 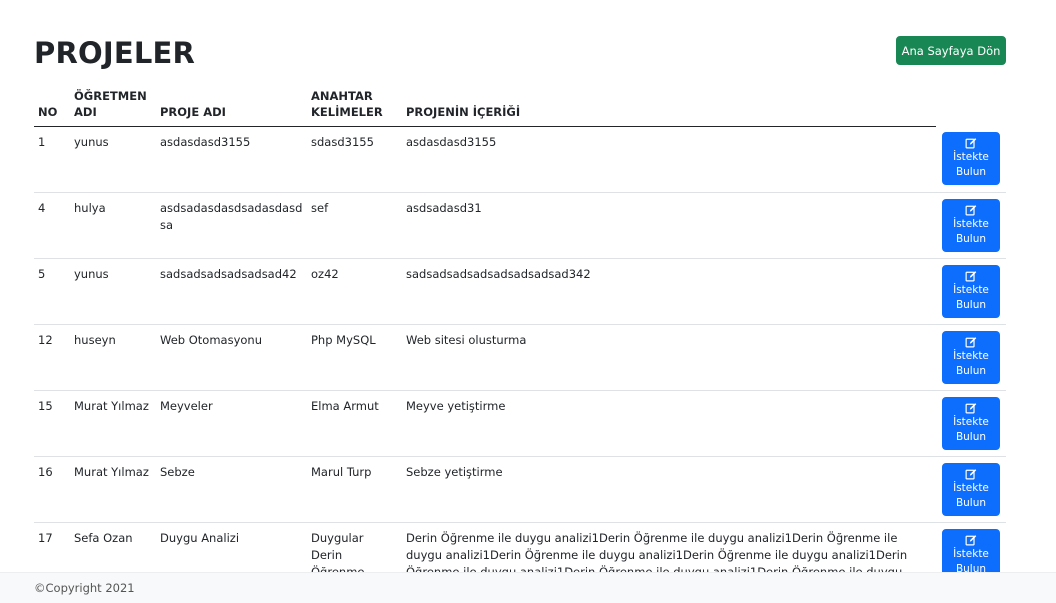 What do you see at coordinates (52, 159) in the screenshot?
I see `cell-no: 1` at bounding box center [52, 159].